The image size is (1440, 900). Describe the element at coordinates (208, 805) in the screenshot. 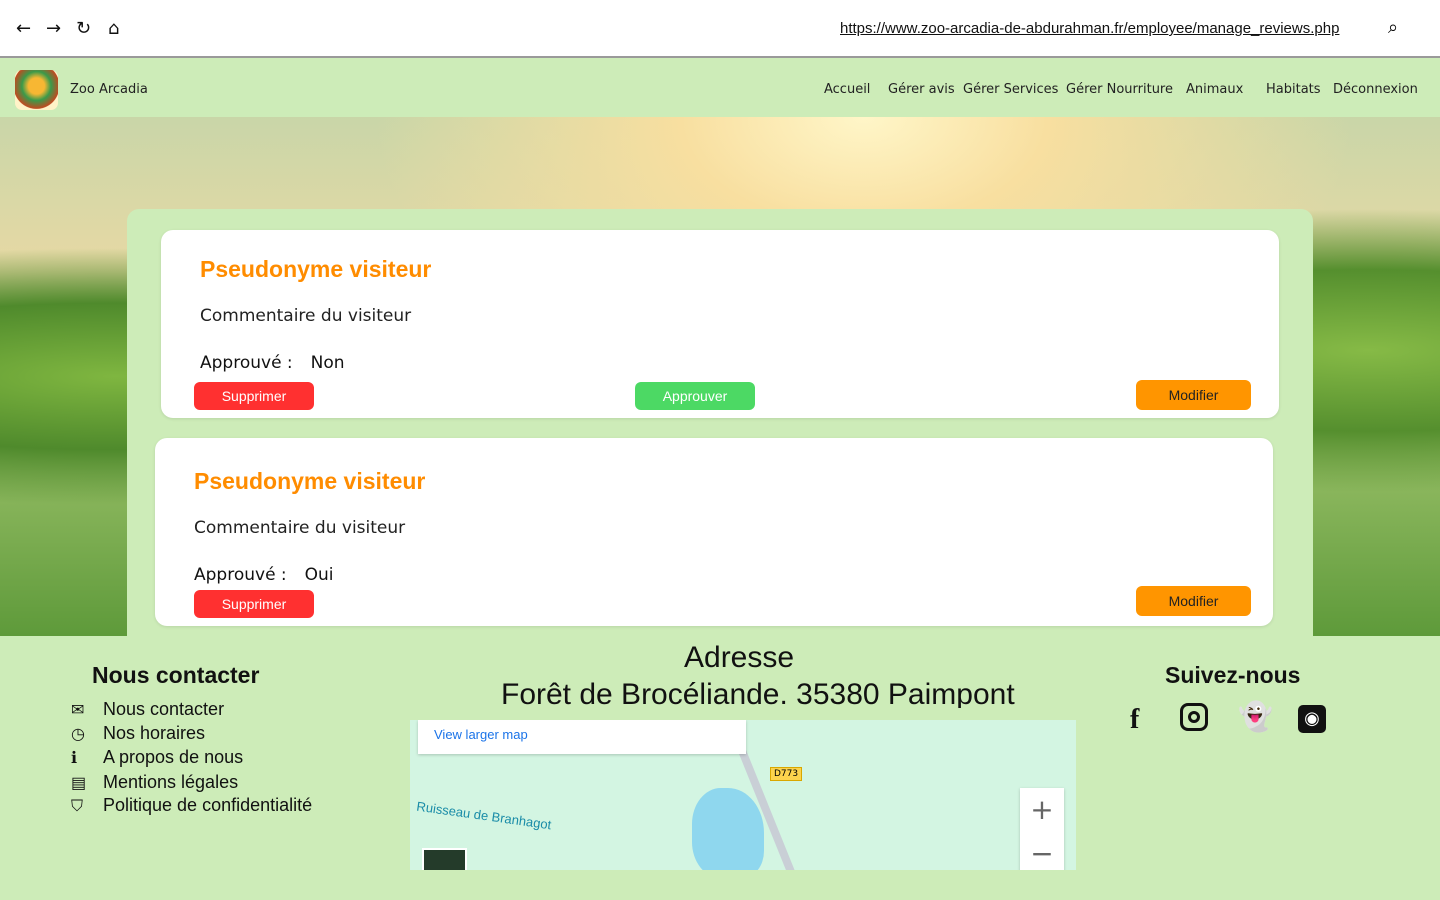

I see `link-label: Politique de confidentialité` at that location.